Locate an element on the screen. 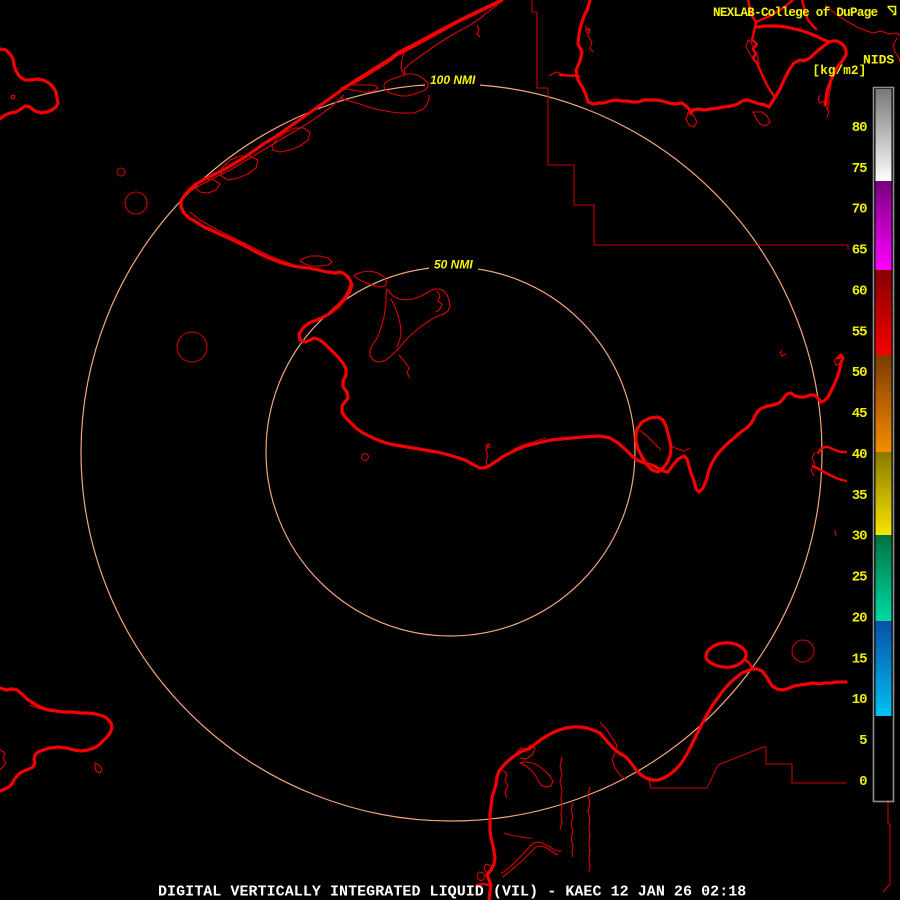 This screenshot has width=900, height=900. svg-text: 70 is located at coordinates (859, 210).